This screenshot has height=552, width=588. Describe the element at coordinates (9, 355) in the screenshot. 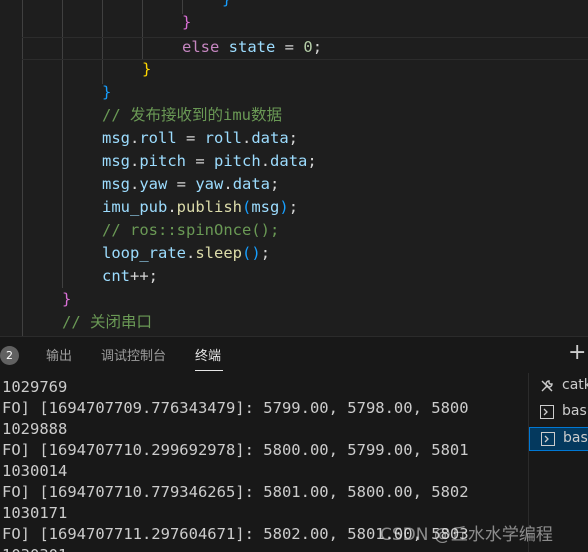

I see `problems-count-badge: 2` at that location.